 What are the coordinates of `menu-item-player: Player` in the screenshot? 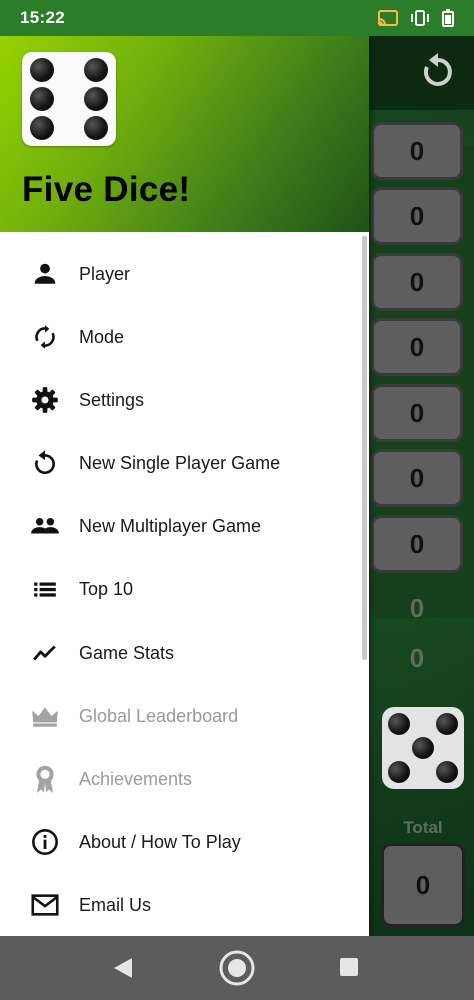 It's located at (184, 274).